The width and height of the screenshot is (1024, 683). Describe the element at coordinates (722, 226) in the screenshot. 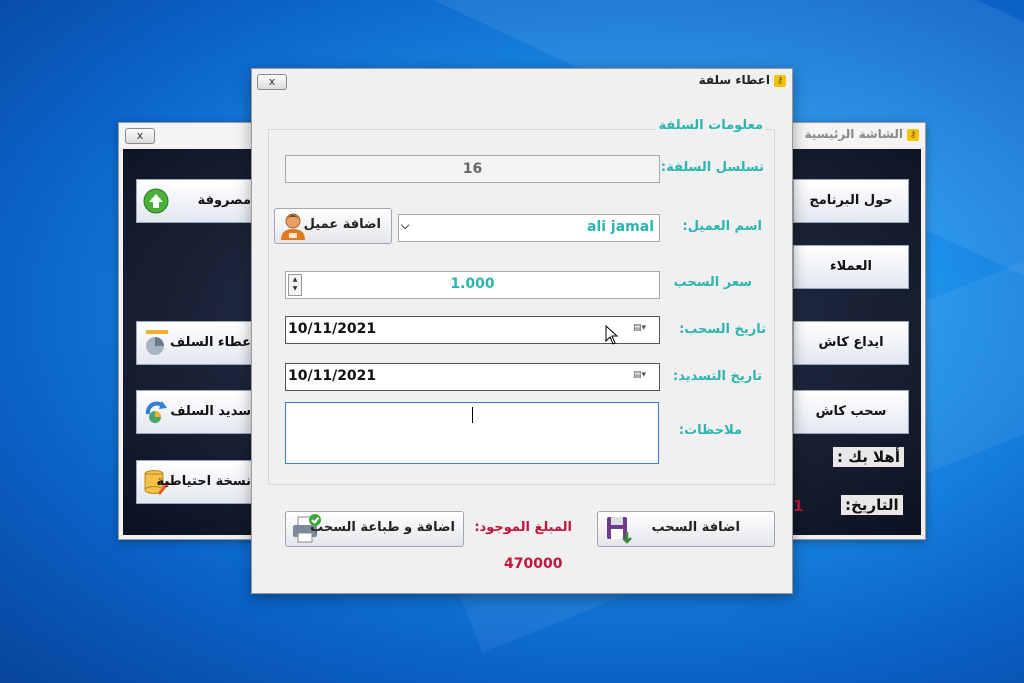

I see `client-name-label: اسم العميل:` at that location.